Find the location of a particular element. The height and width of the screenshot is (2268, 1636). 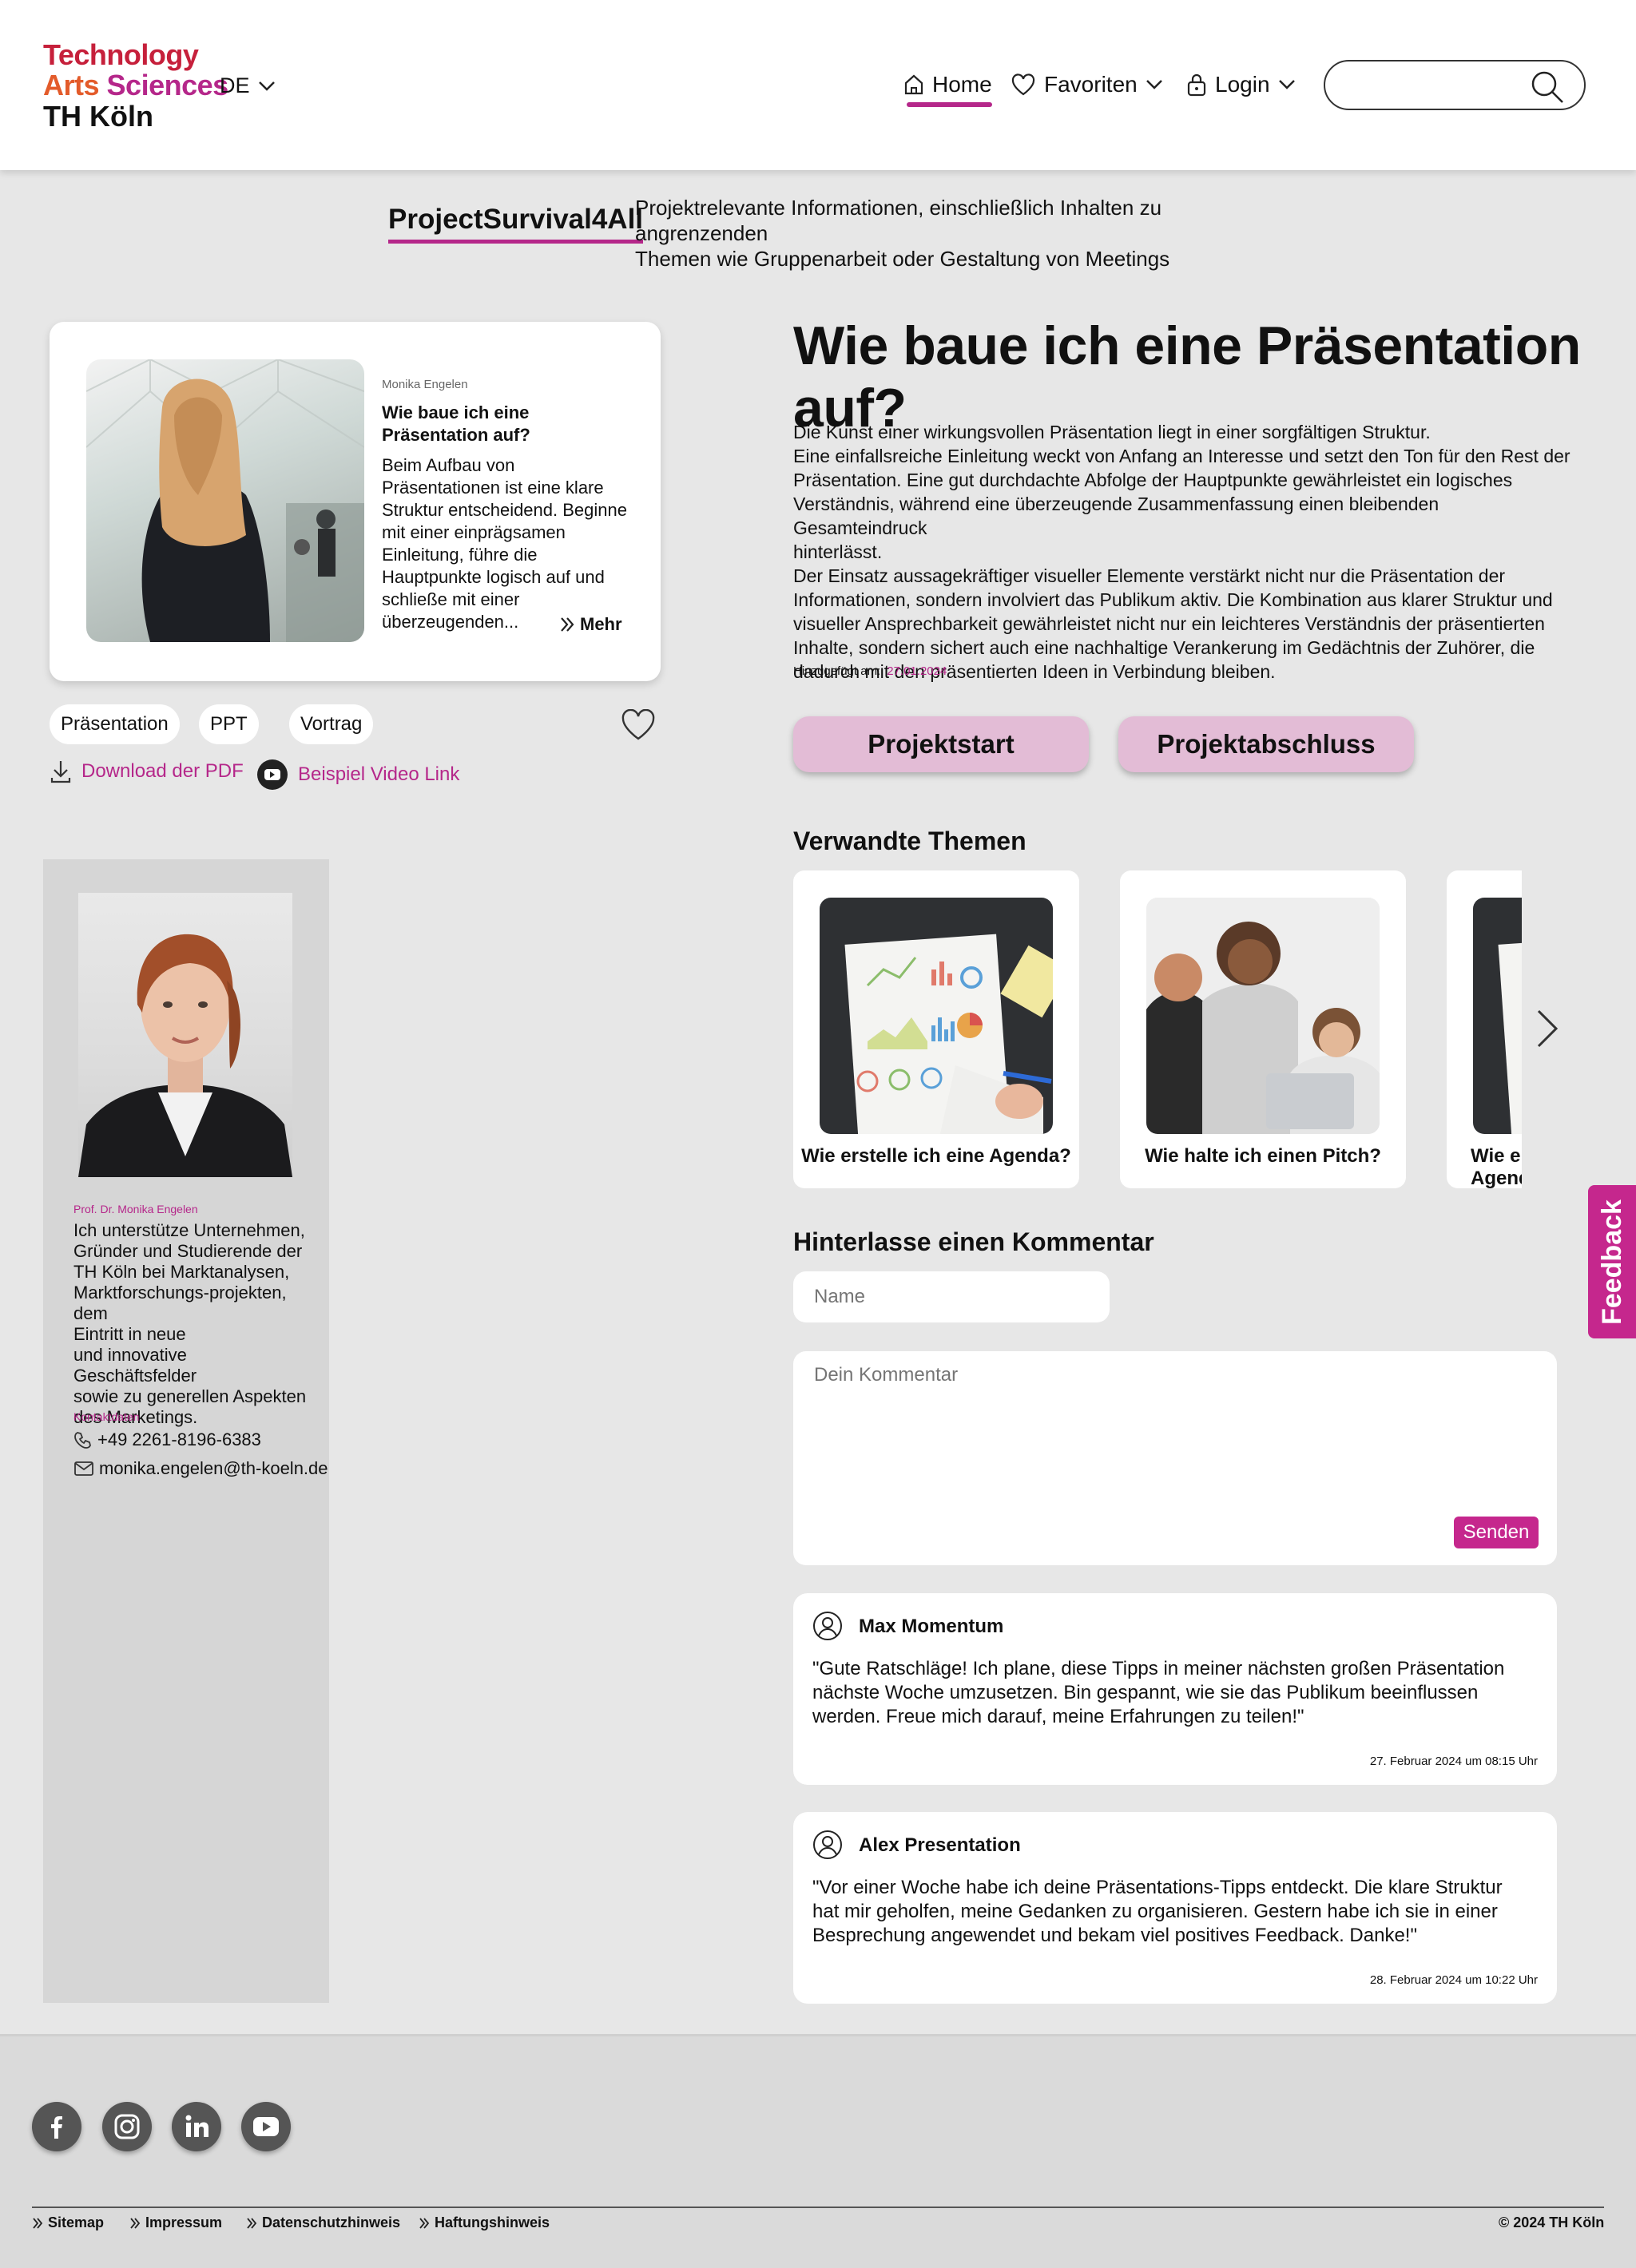

download-pdf-label: Download der PDF is located at coordinates (162, 771).